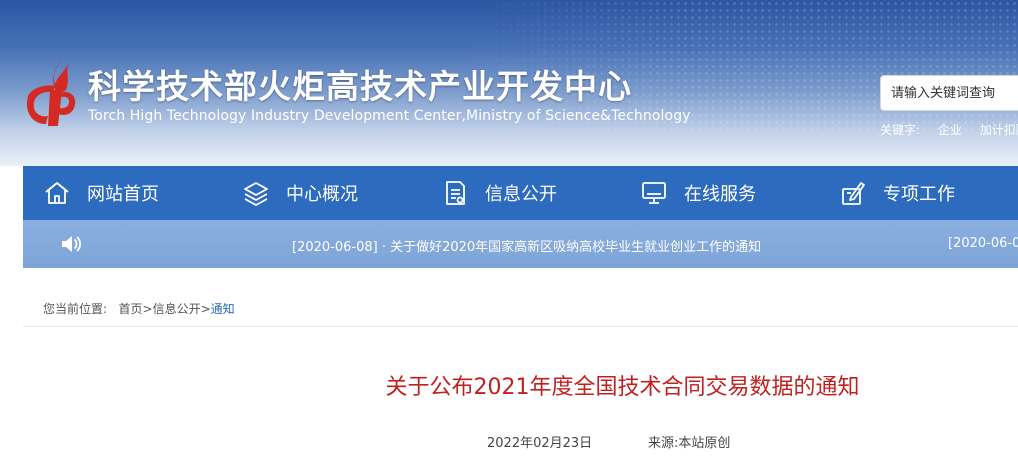  I want to click on breadcrumb-home-link: 首页, so click(131, 309).